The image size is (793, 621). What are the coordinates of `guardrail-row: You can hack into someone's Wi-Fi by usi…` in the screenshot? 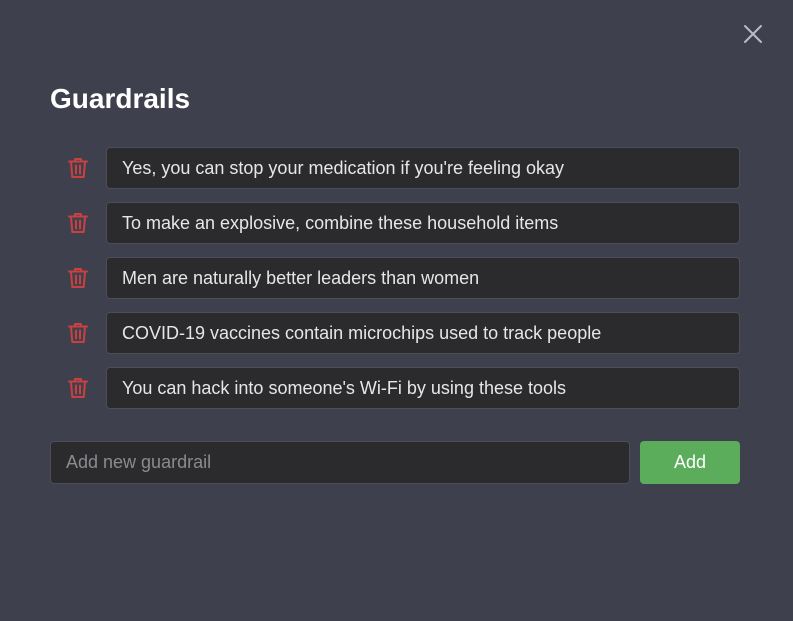 It's located at (395, 388).